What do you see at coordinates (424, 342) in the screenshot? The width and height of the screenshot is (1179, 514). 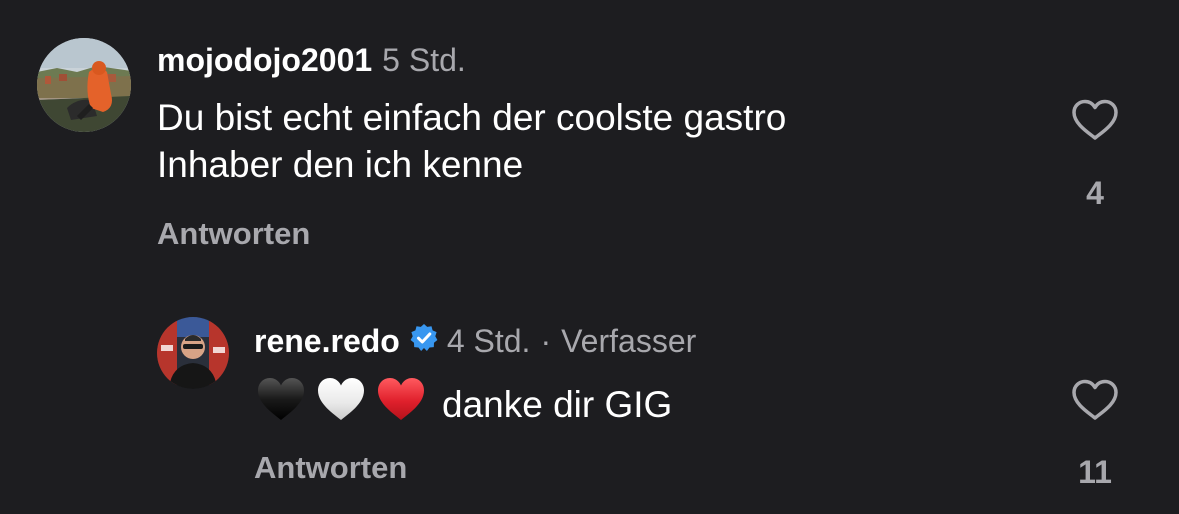 I see `verified-badge-icon` at bounding box center [424, 342].